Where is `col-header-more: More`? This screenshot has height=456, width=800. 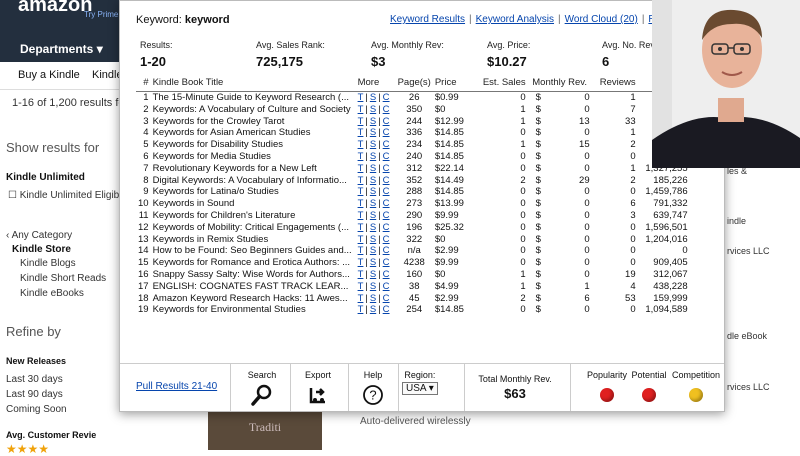 col-header-more: More is located at coordinates (375, 83).